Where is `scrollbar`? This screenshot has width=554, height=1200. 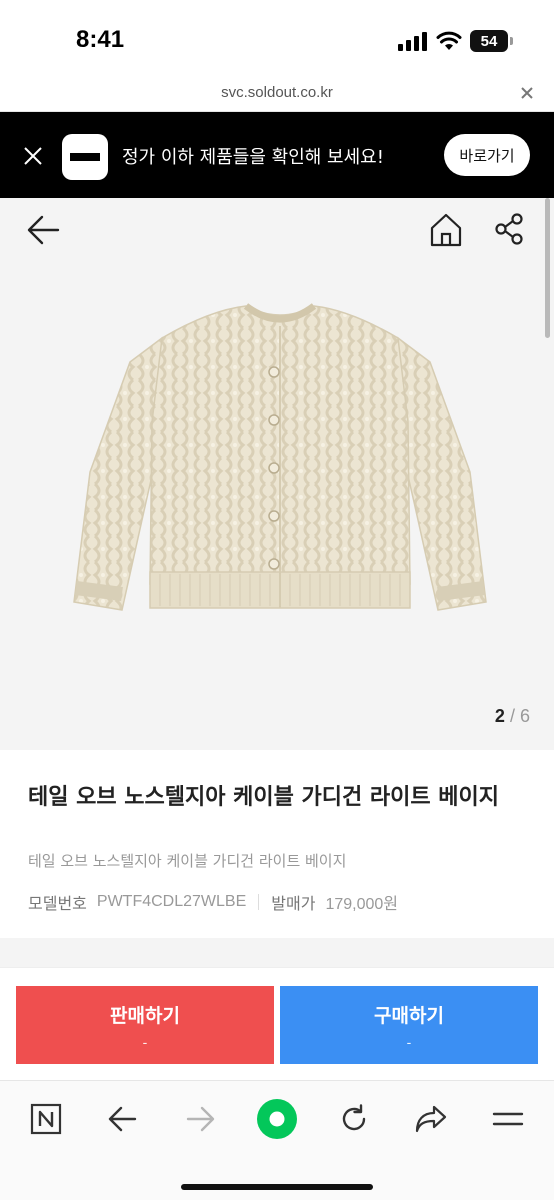 scrollbar is located at coordinates (547, 268).